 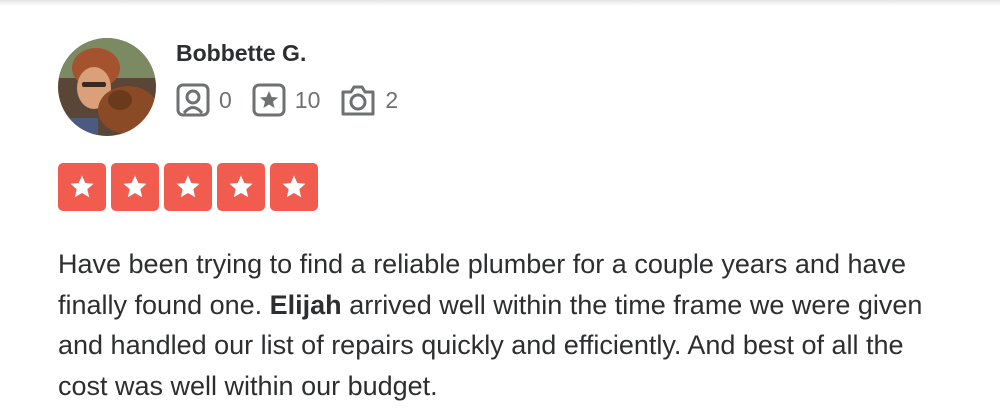 I want to click on employee-name: Elijah, so click(x=305, y=304).